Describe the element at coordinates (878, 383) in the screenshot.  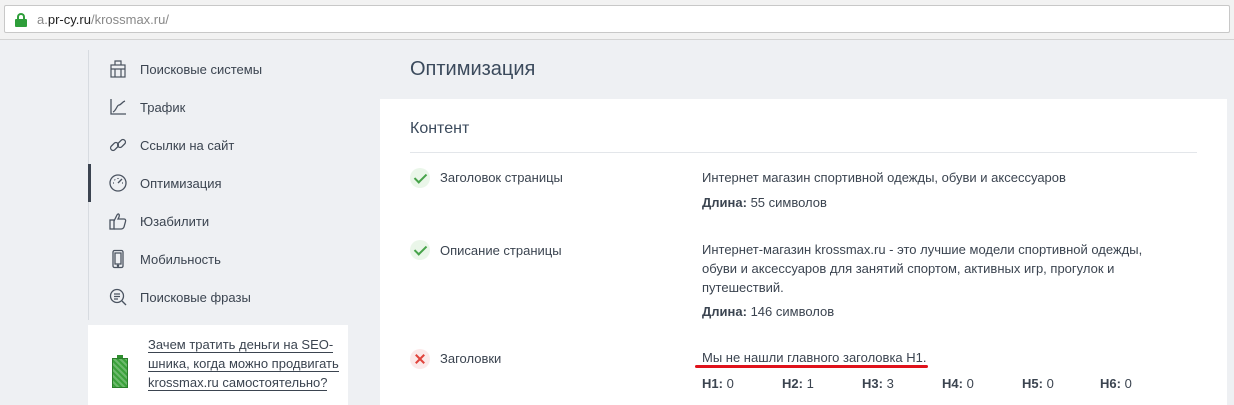
I see `heading-count-h3: H3: 3` at that location.